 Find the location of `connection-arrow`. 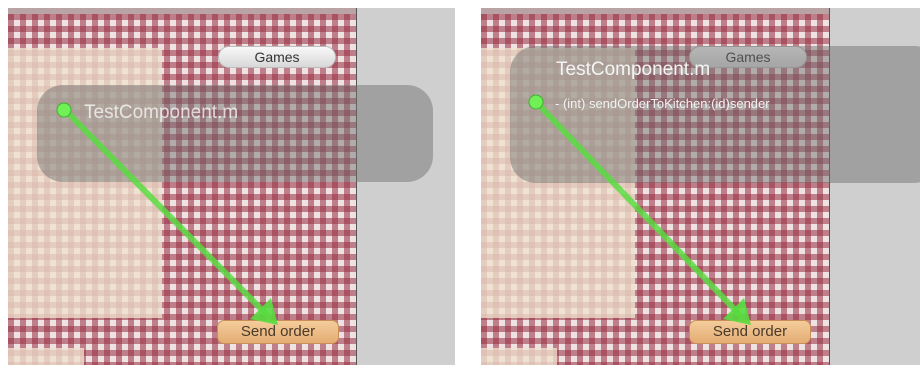

connection-arrow is located at coordinates (167, 213).